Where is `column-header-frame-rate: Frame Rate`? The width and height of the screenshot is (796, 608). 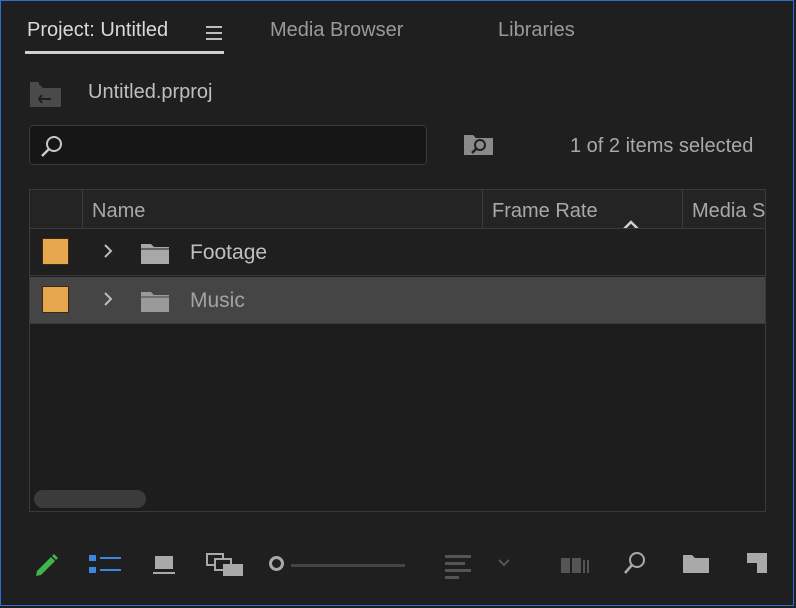 column-header-frame-rate: Frame Rate is located at coordinates (582, 209).